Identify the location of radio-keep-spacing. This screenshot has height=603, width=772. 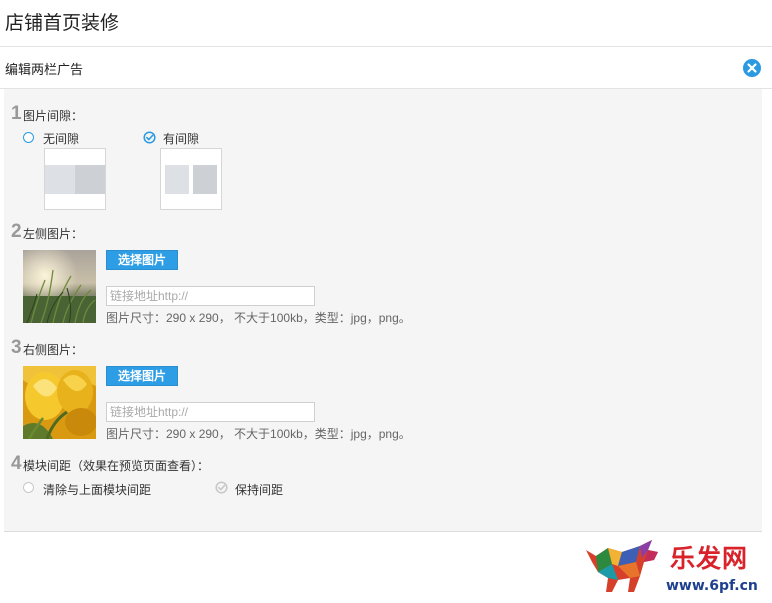
(221, 487).